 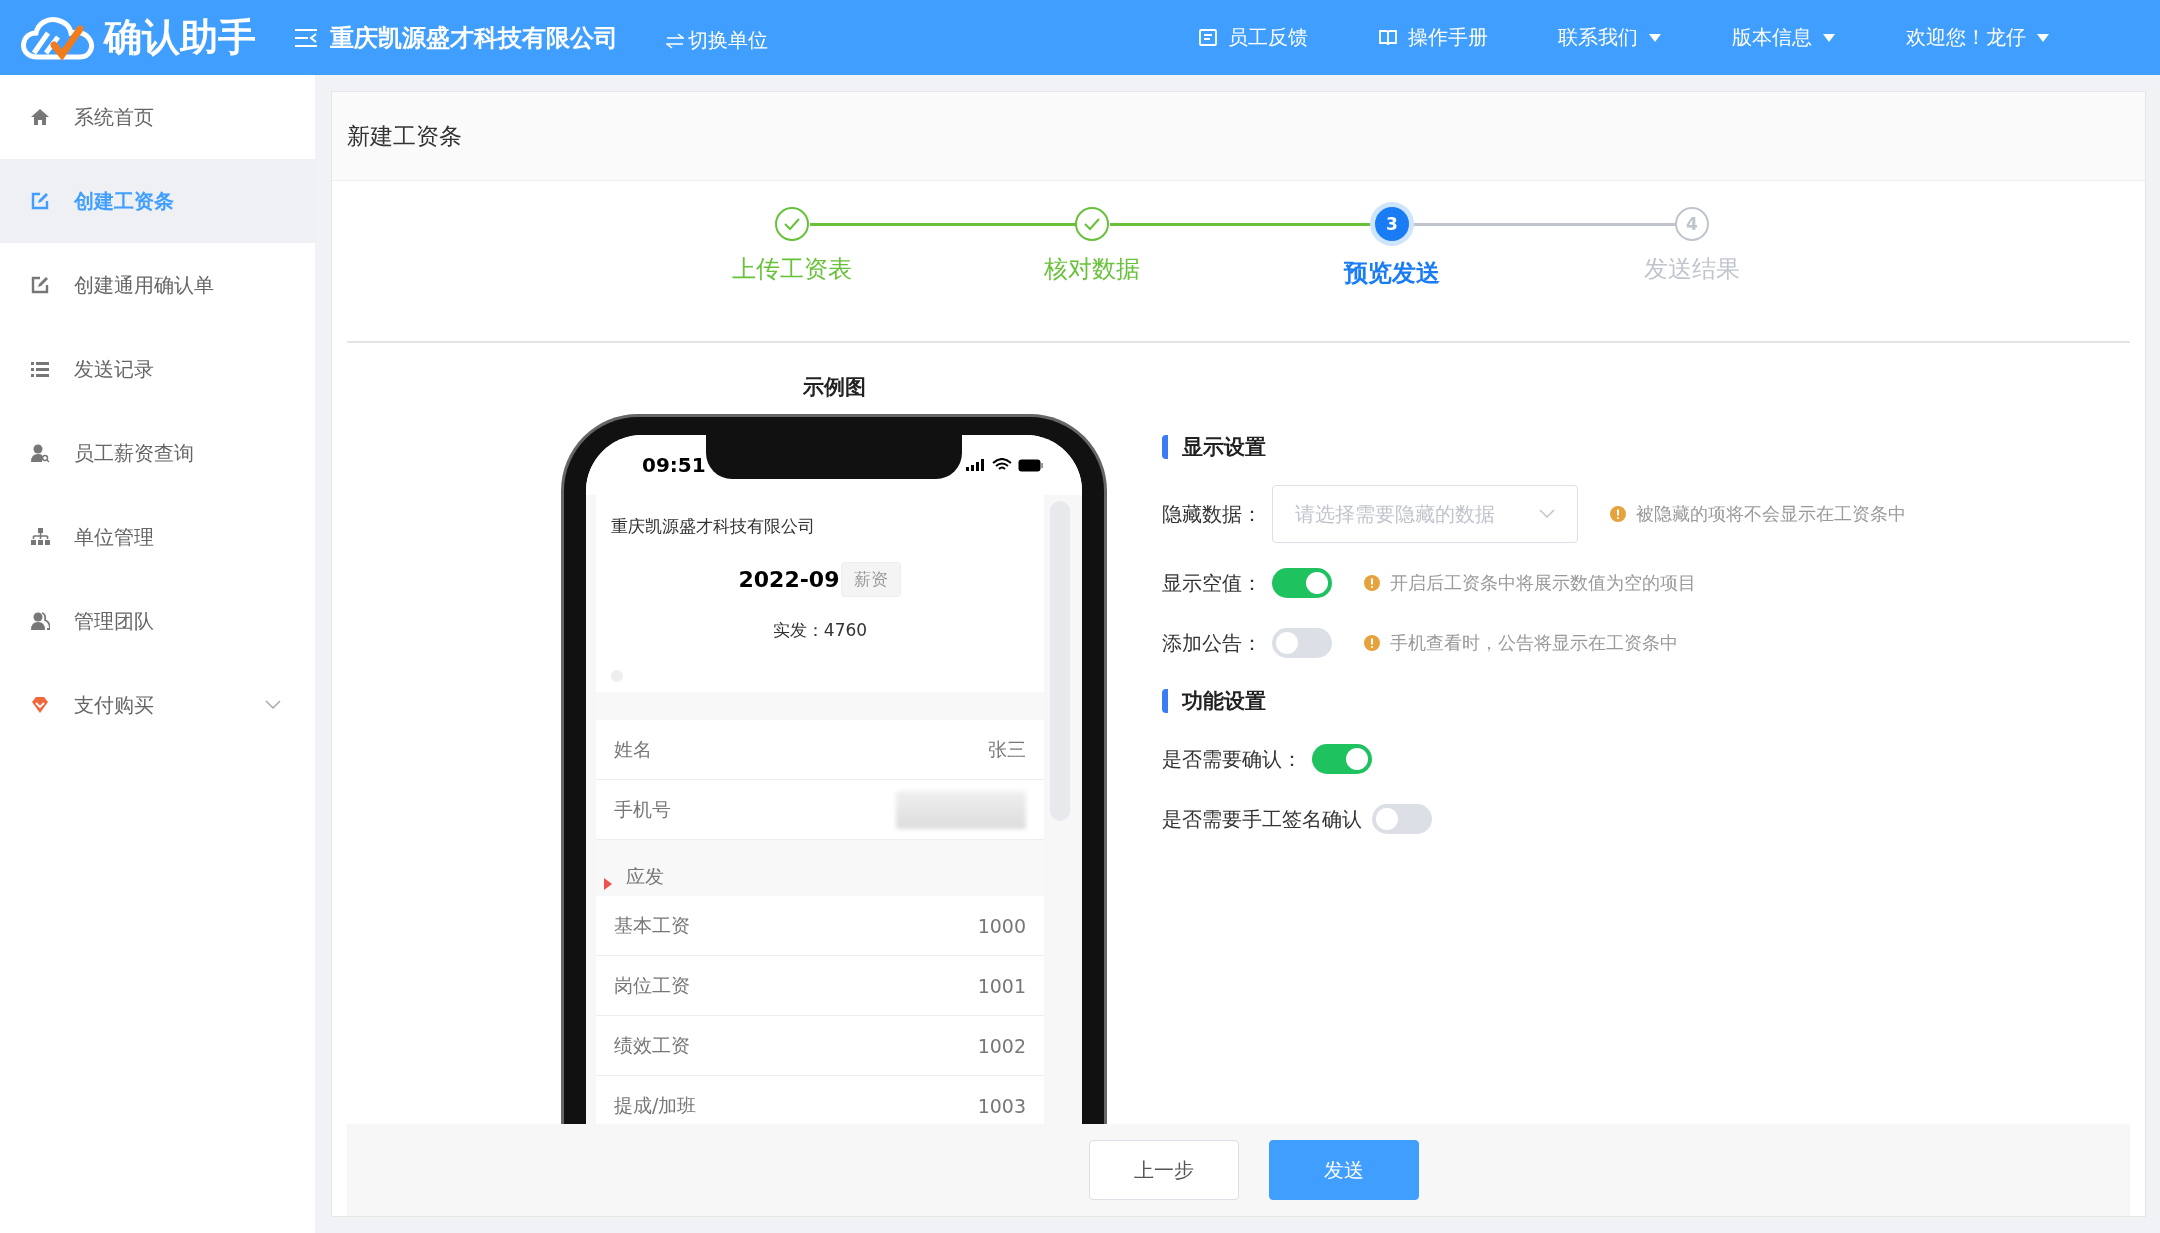 What do you see at coordinates (608, 884) in the screenshot?
I see `triangle-icon` at bounding box center [608, 884].